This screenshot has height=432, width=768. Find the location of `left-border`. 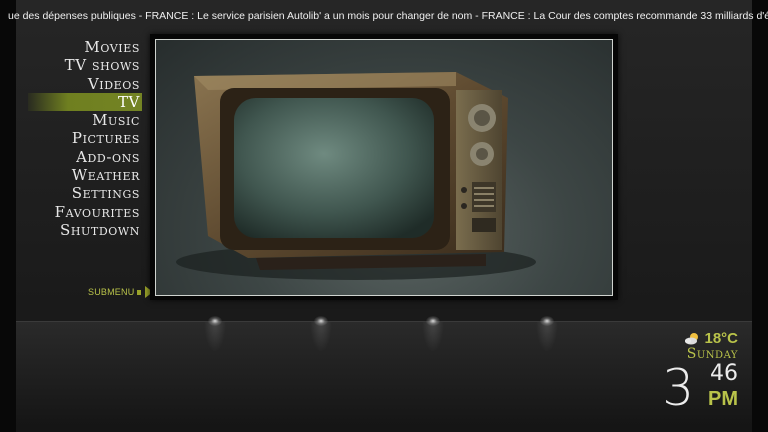

left-border is located at coordinates (8, 216).